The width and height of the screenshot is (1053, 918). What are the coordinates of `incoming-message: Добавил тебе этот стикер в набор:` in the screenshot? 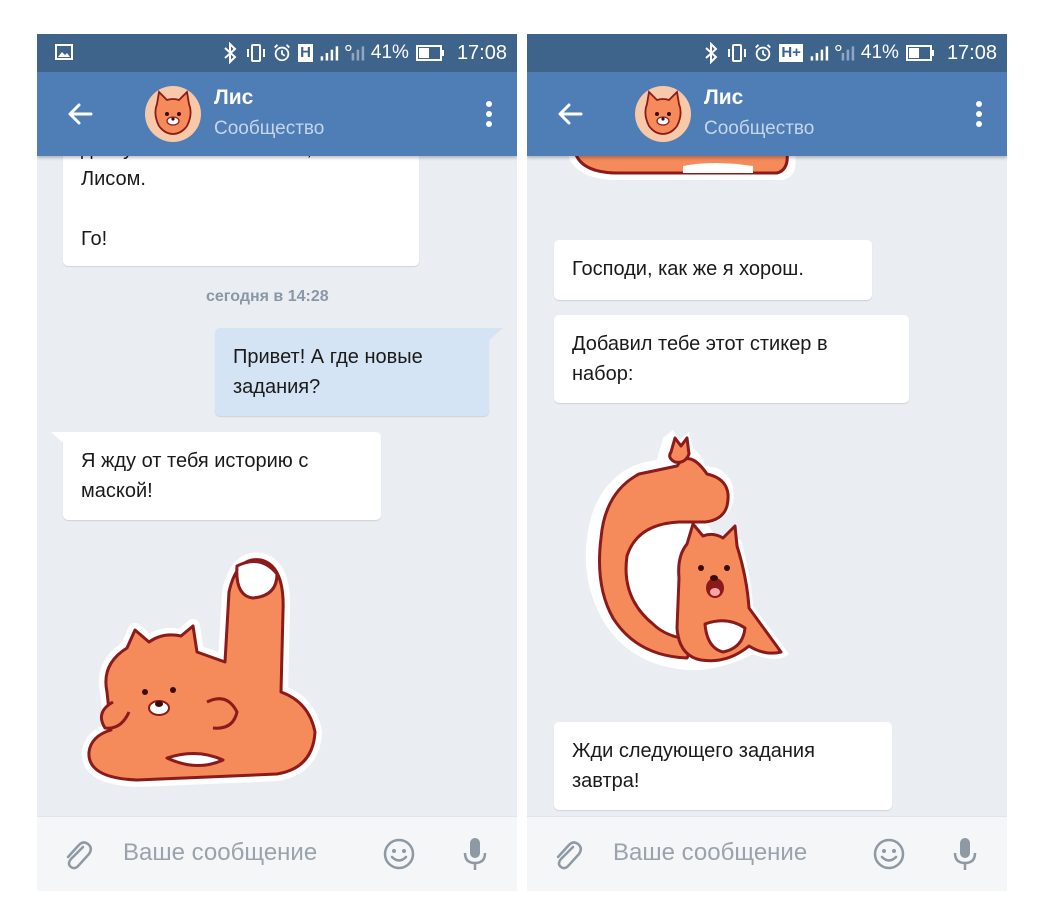 It's located at (731, 359).